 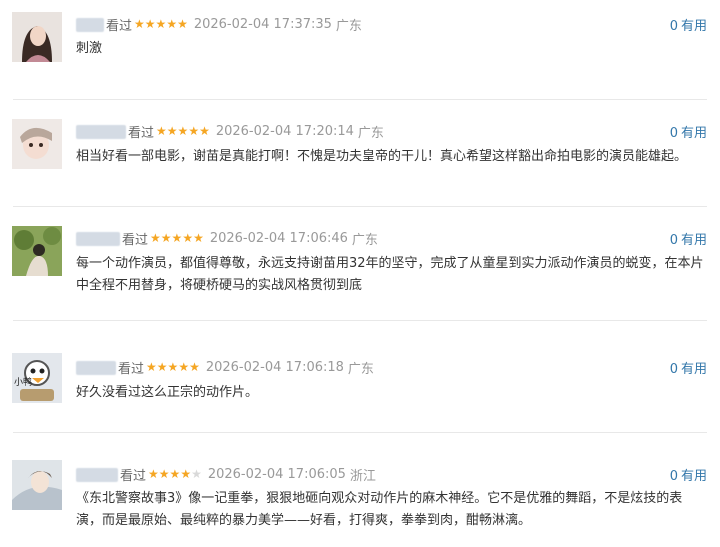 I want to click on comment-meta: 看过 ★ ★ ★ ★ ★ 2026-02-04 17:06:46 广东, so click(x=227, y=238).